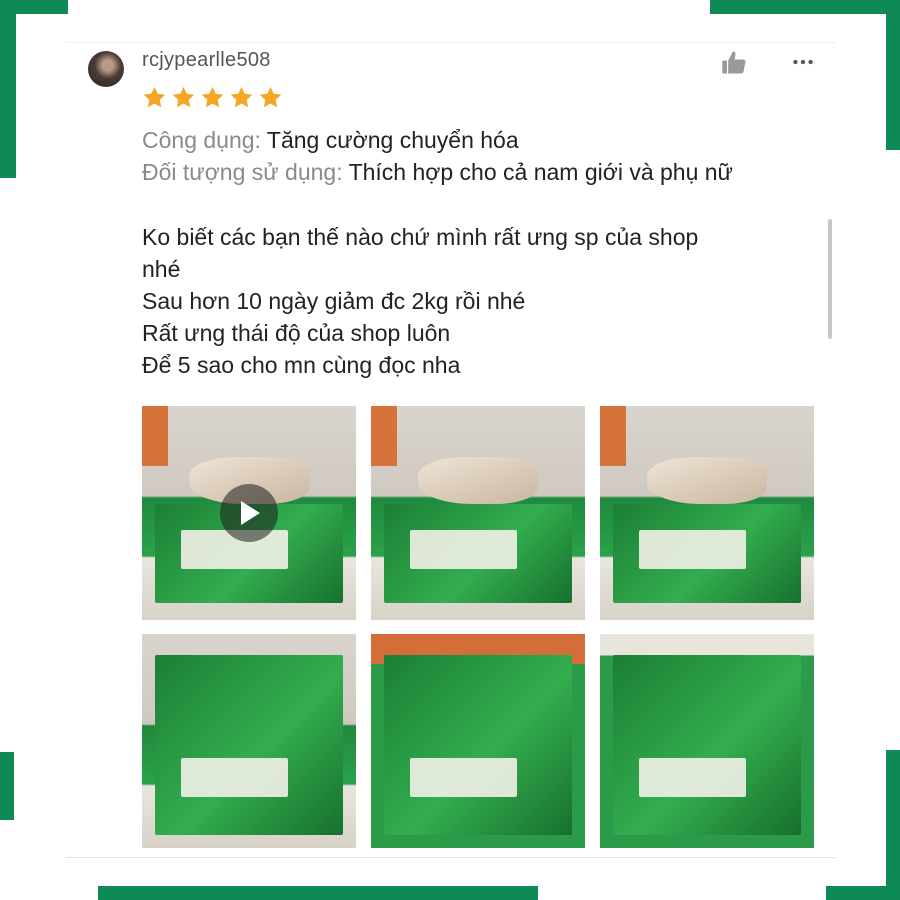  Describe the element at coordinates (296, 333) in the screenshot. I see `review-line: Rất ưng thái độ của shop luôn` at that location.